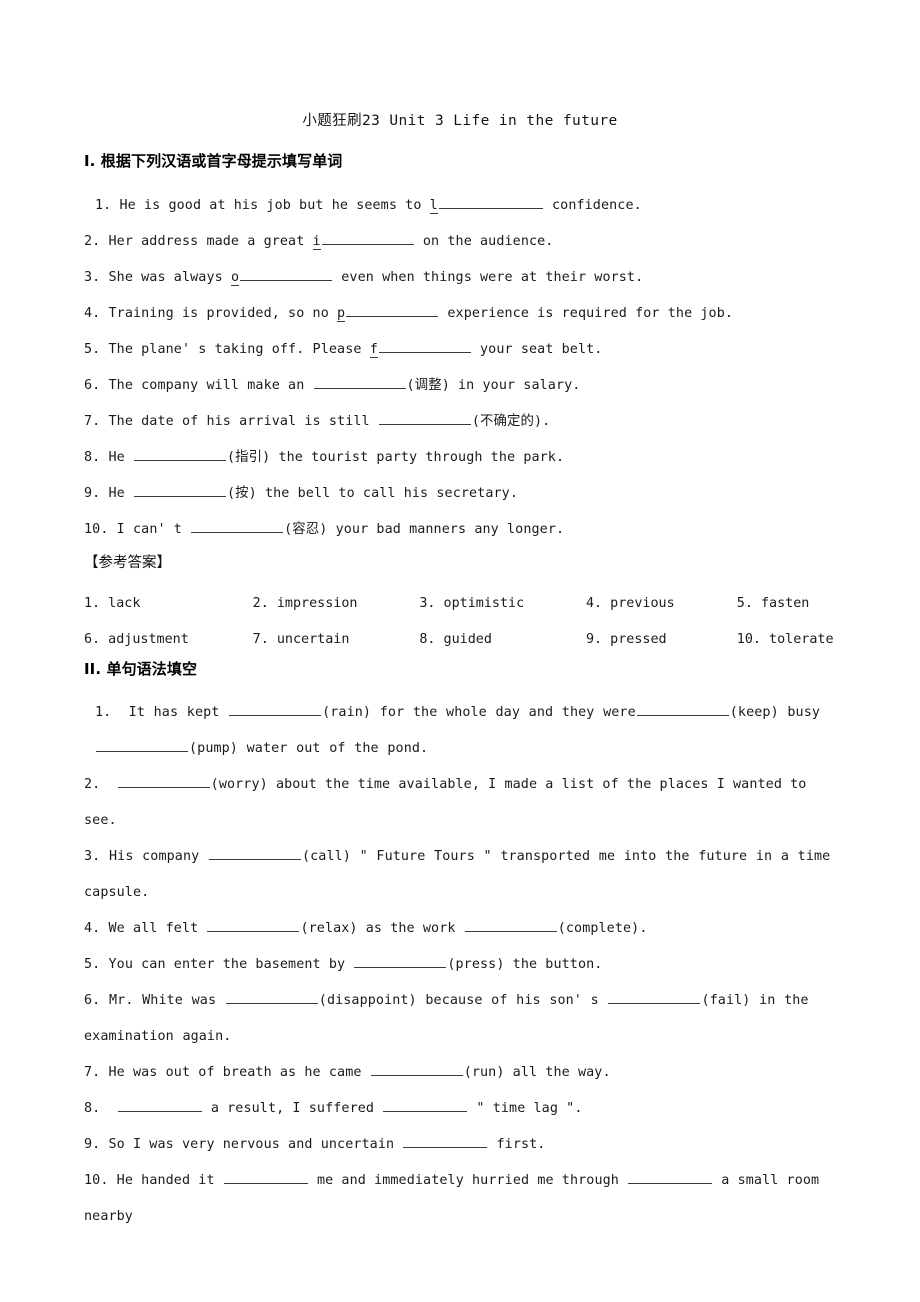 The image size is (920, 1302). Describe the element at coordinates (83, 1221) in the screenshot. I see `scan-artifact: ·` at that location.